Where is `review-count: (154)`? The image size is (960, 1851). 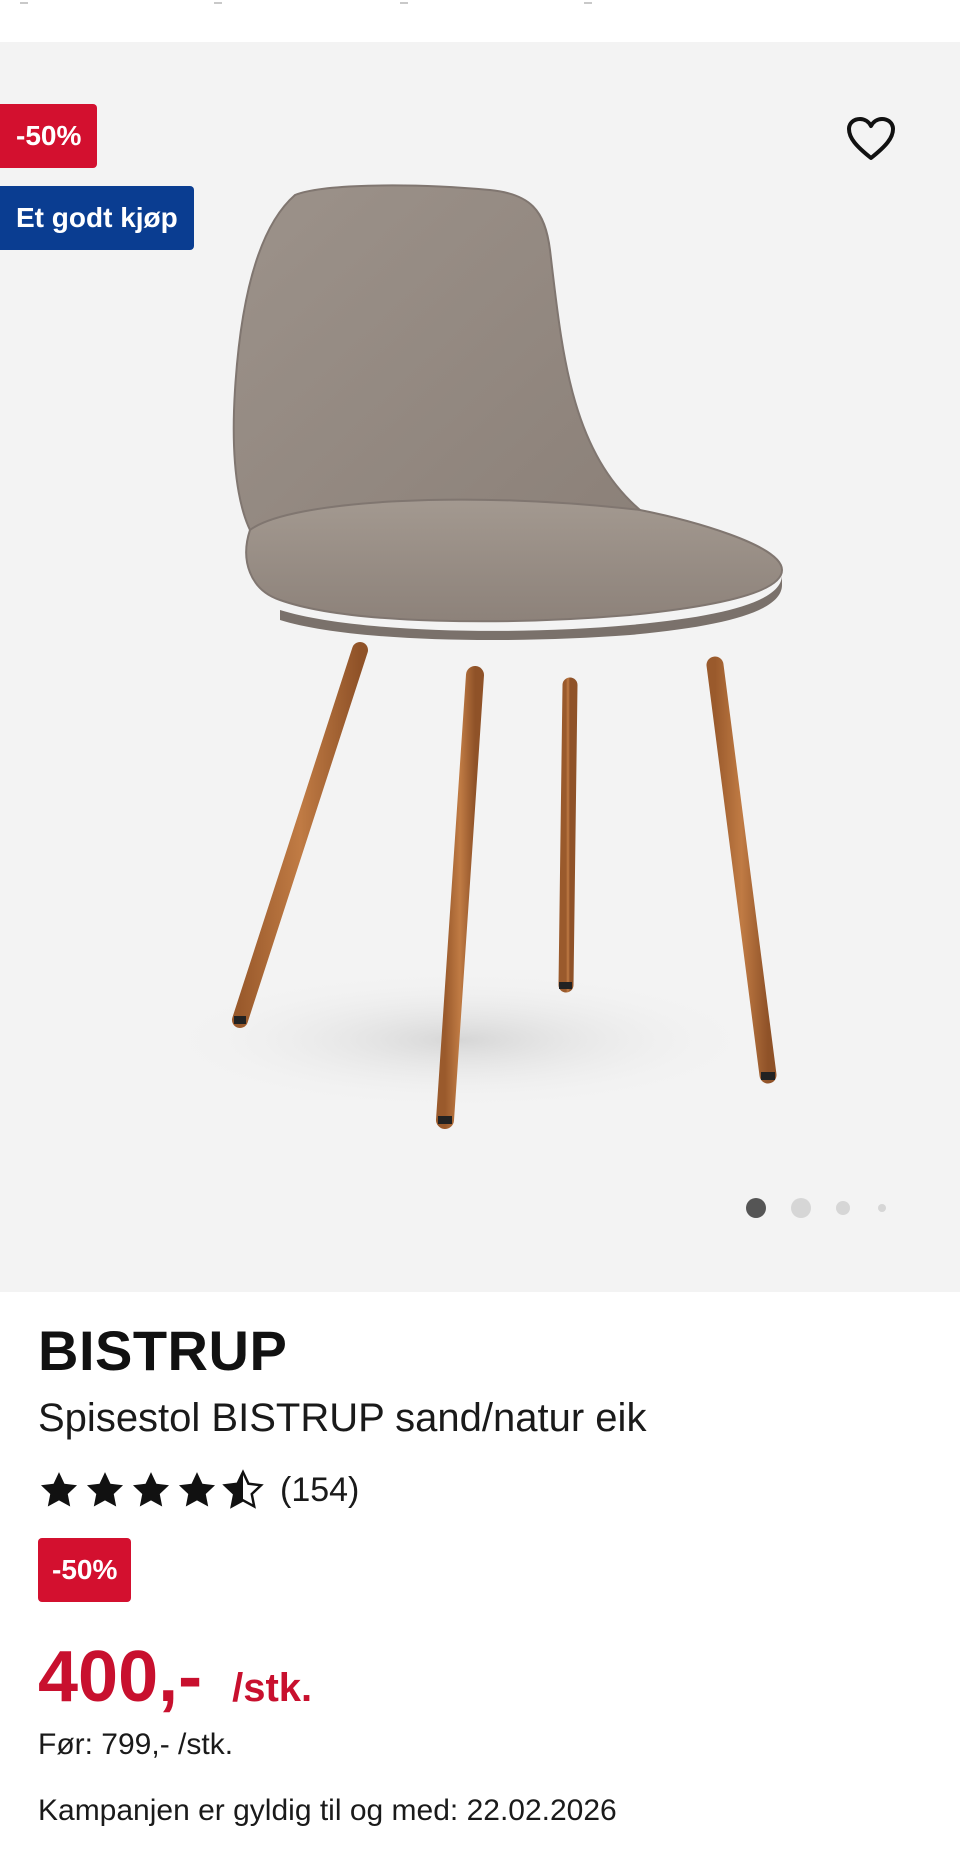 review-count: (154) is located at coordinates (319, 1490).